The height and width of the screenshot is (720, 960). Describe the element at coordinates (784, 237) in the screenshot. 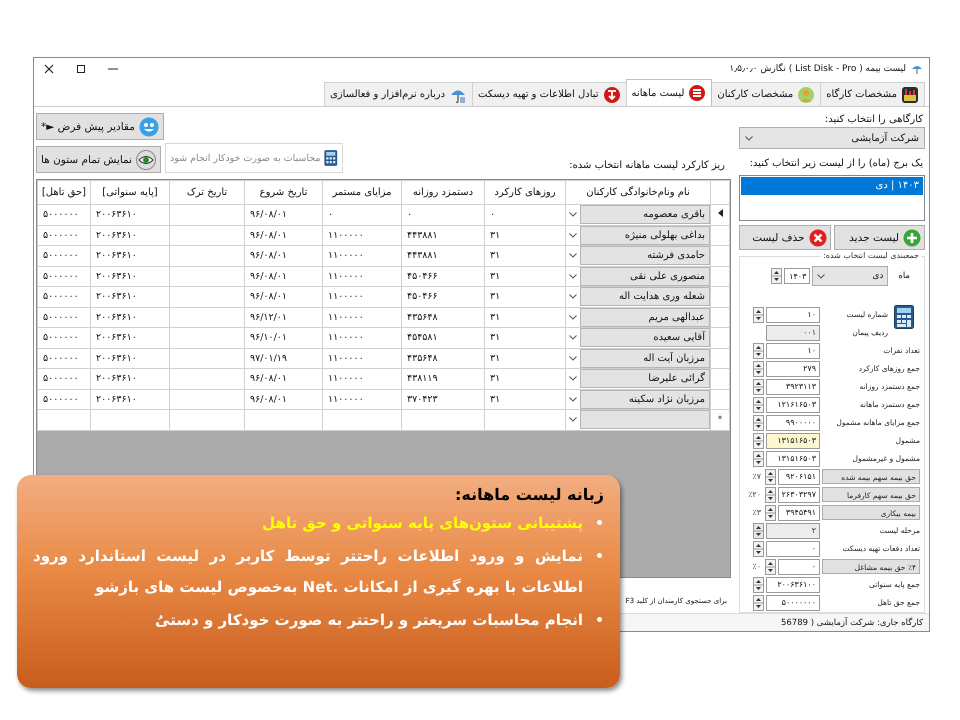

I see `delete-list-button: حذف لیست` at that location.